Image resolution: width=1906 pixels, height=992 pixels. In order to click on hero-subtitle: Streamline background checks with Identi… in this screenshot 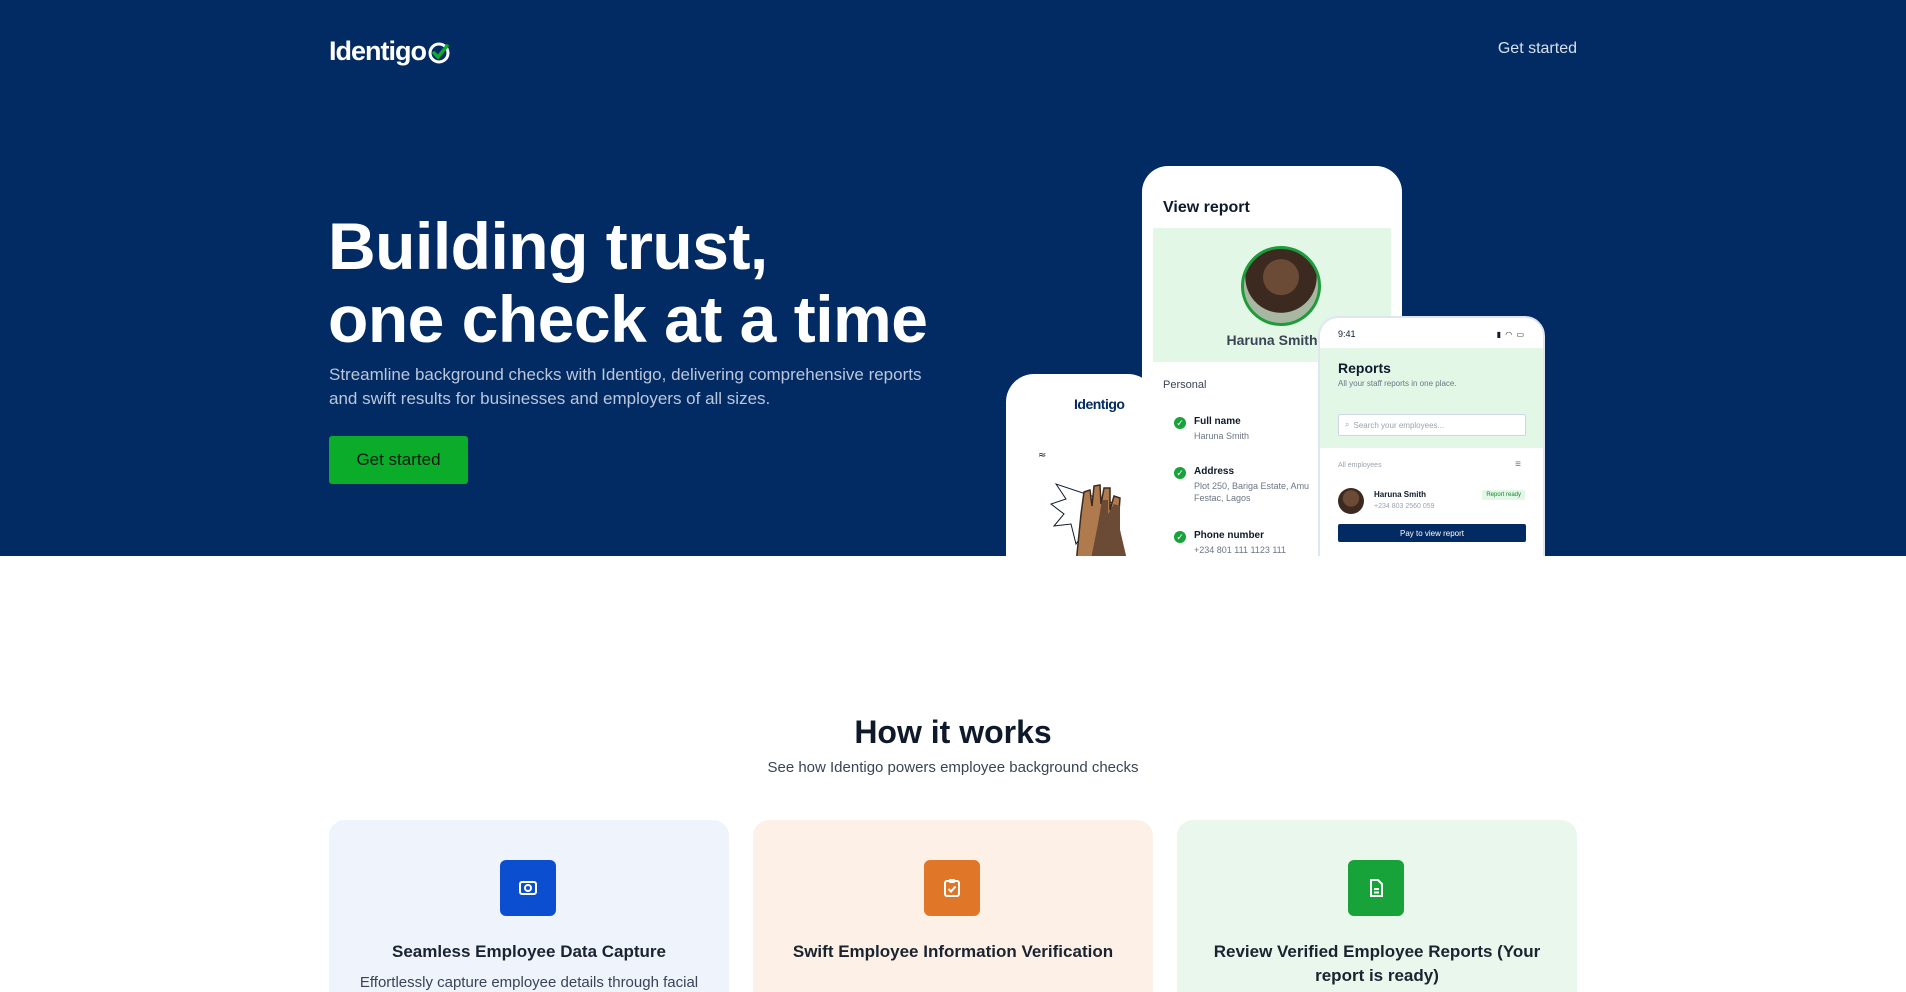, I will do `click(625, 386)`.